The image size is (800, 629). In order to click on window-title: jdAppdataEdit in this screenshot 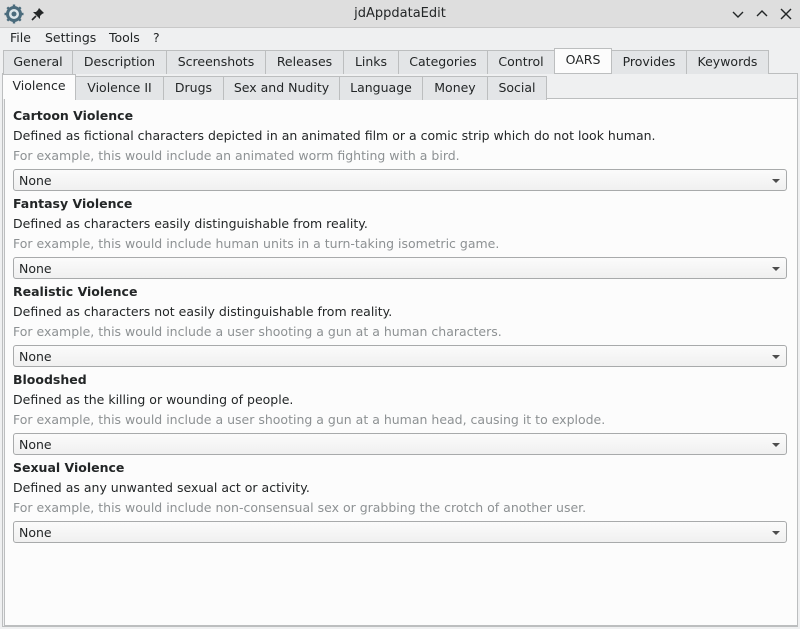, I will do `click(400, 13)`.